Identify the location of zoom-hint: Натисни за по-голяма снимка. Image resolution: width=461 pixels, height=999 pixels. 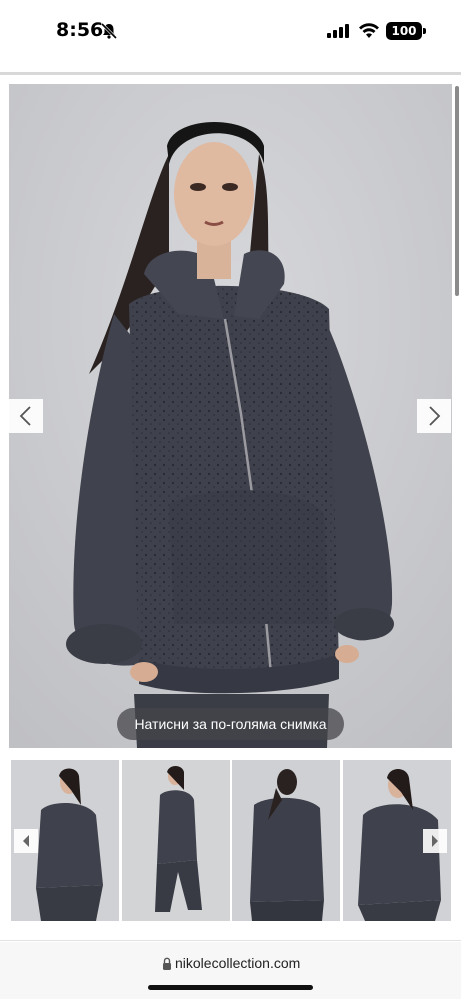
(230, 724).